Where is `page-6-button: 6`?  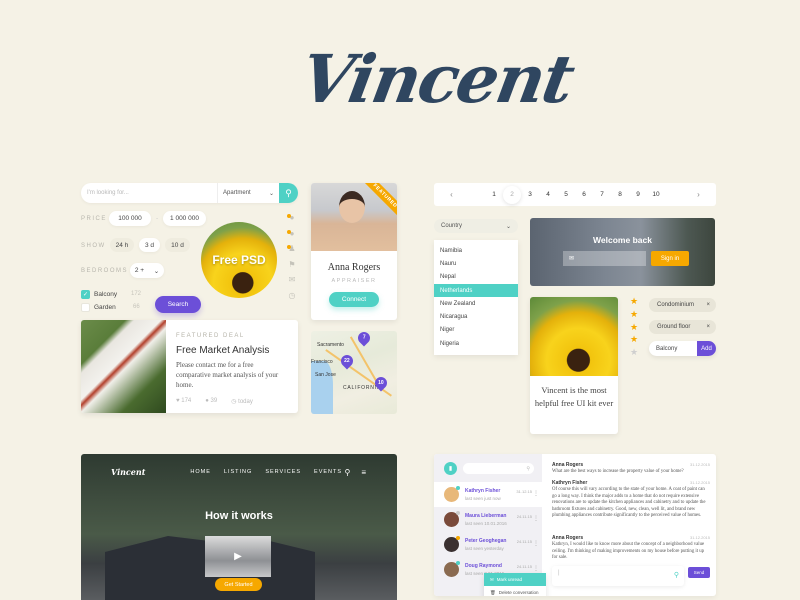
page-6-button: 6 is located at coordinates (584, 195).